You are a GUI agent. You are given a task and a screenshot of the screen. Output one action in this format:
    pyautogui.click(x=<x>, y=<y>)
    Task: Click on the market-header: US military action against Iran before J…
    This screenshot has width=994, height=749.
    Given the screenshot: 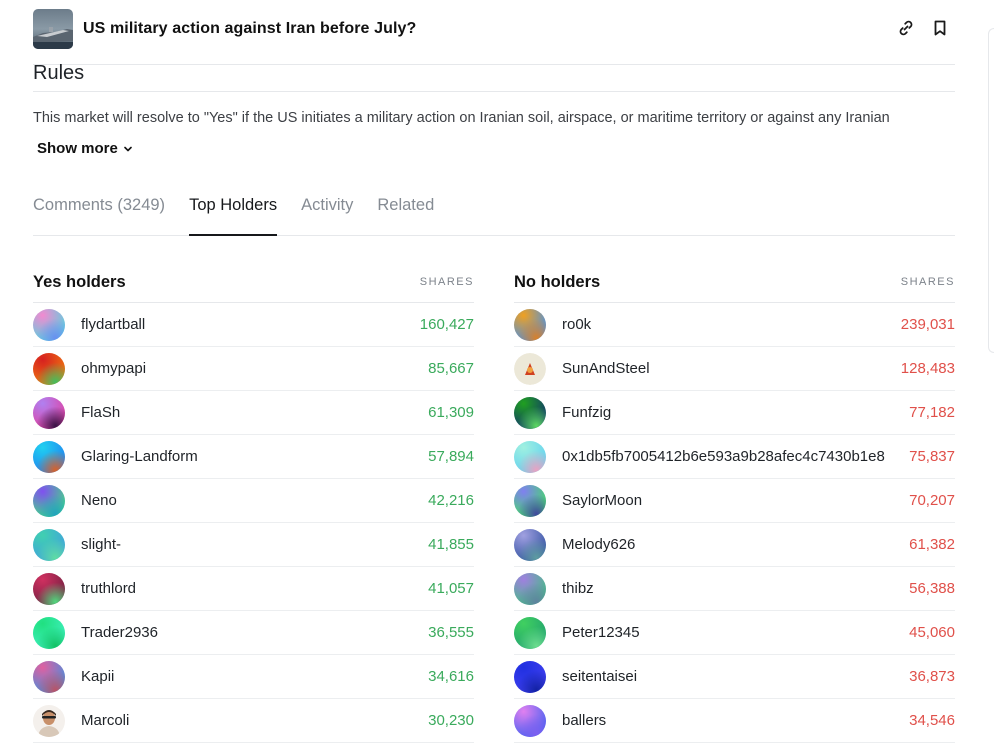 What is the action you would take?
    pyautogui.click(x=494, y=37)
    